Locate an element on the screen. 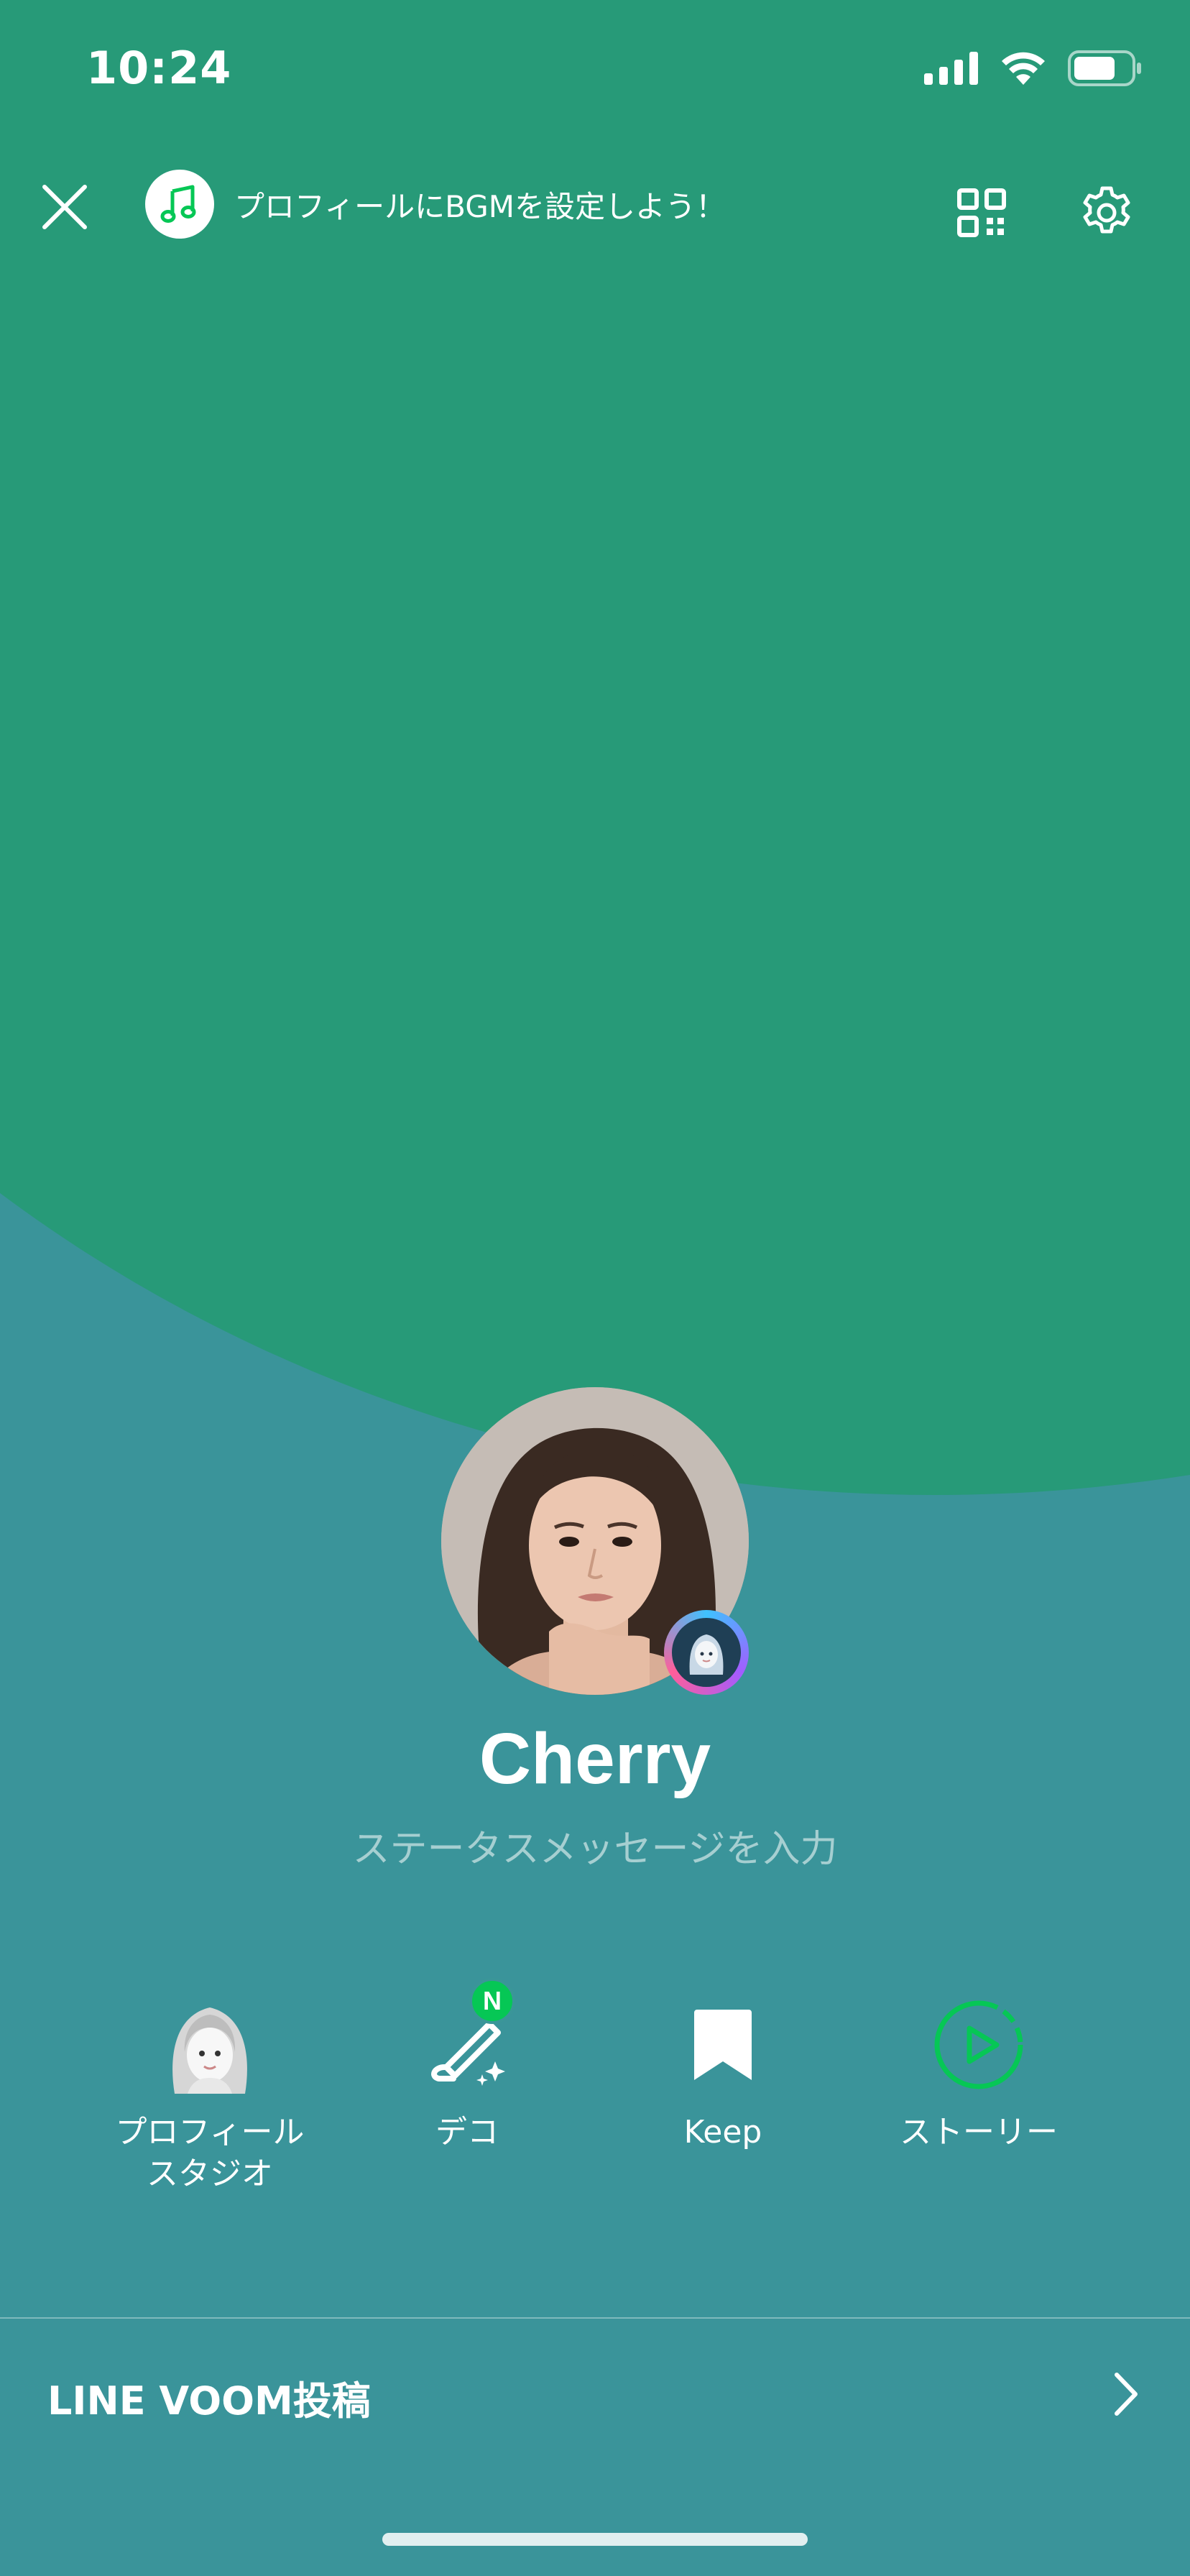 The image size is (1190, 2576). action-story: ストーリー is located at coordinates (979, 2072).